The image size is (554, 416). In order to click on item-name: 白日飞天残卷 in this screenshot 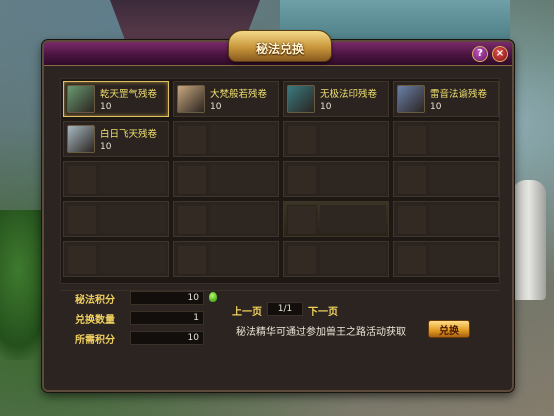, I will do `click(129, 134)`.